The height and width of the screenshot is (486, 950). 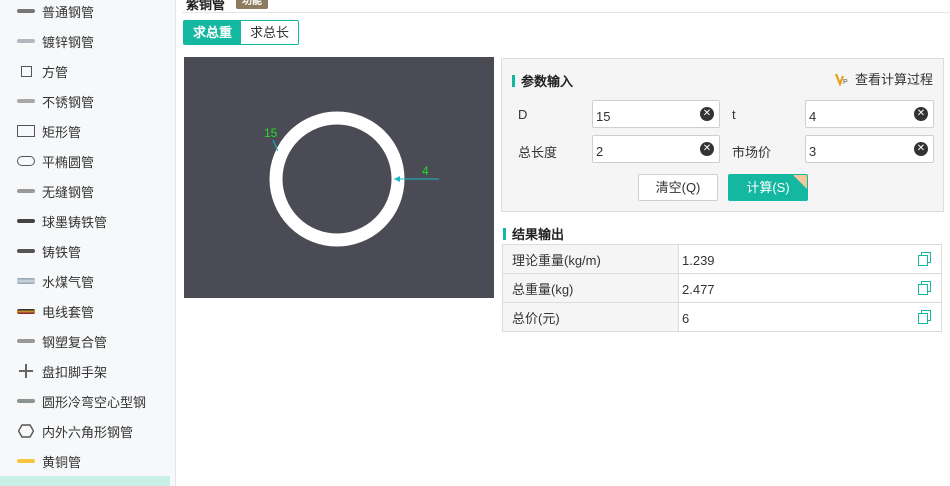 What do you see at coordinates (68, 162) in the screenshot?
I see `sidebar-item-label: 平椭圆管` at bounding box center [68, 162].